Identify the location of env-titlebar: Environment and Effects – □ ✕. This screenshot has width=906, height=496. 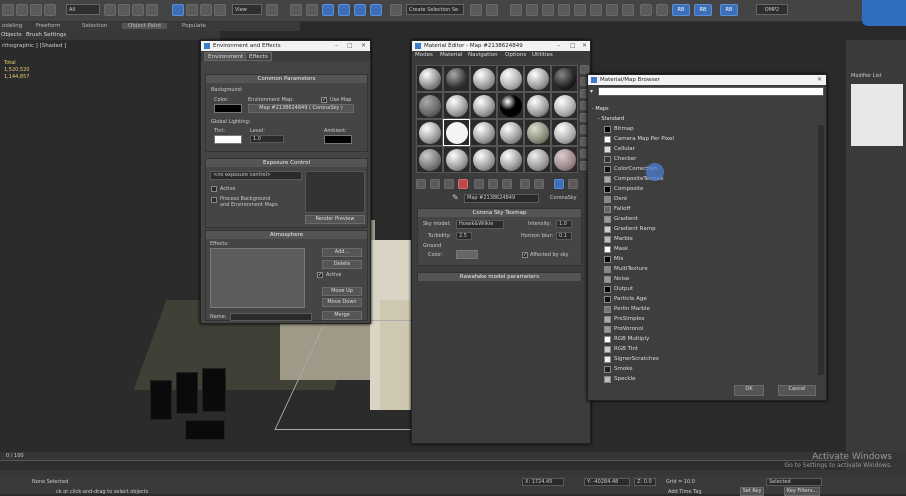
(285, 46).